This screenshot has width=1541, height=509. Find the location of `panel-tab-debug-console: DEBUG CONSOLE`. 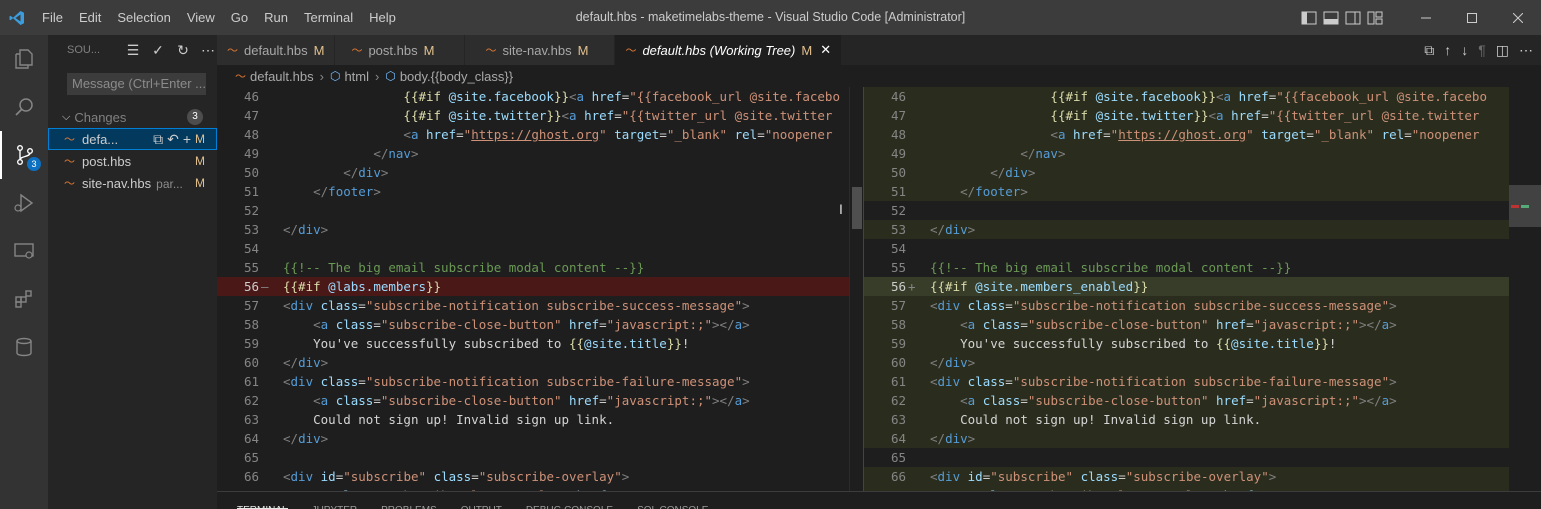

panel-tab-debug-console: DEBUG CONSOLE is located at coordinates (569, 500).